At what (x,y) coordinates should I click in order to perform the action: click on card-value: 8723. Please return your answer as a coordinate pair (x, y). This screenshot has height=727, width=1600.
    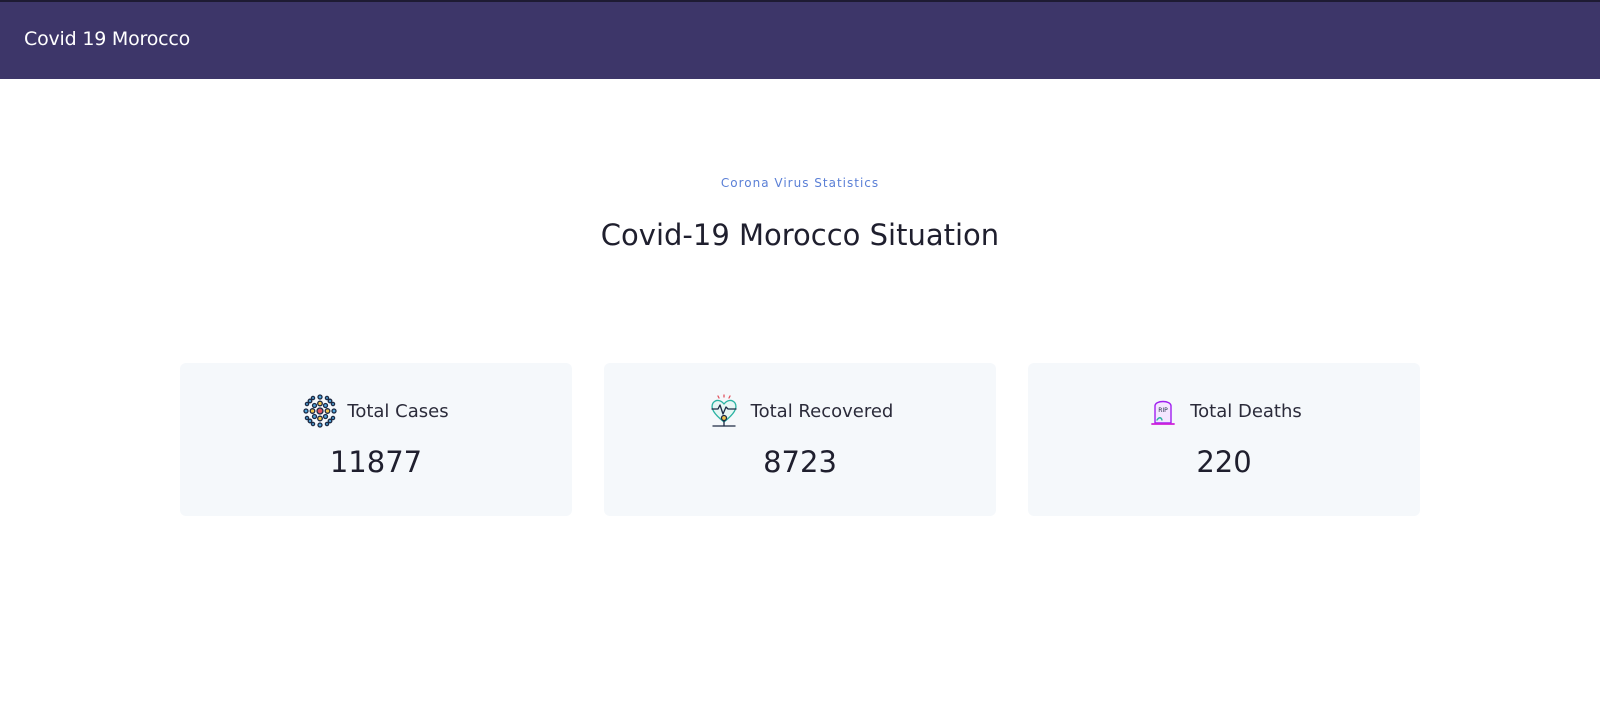
    Looking at the image, I should click on (800, 462).